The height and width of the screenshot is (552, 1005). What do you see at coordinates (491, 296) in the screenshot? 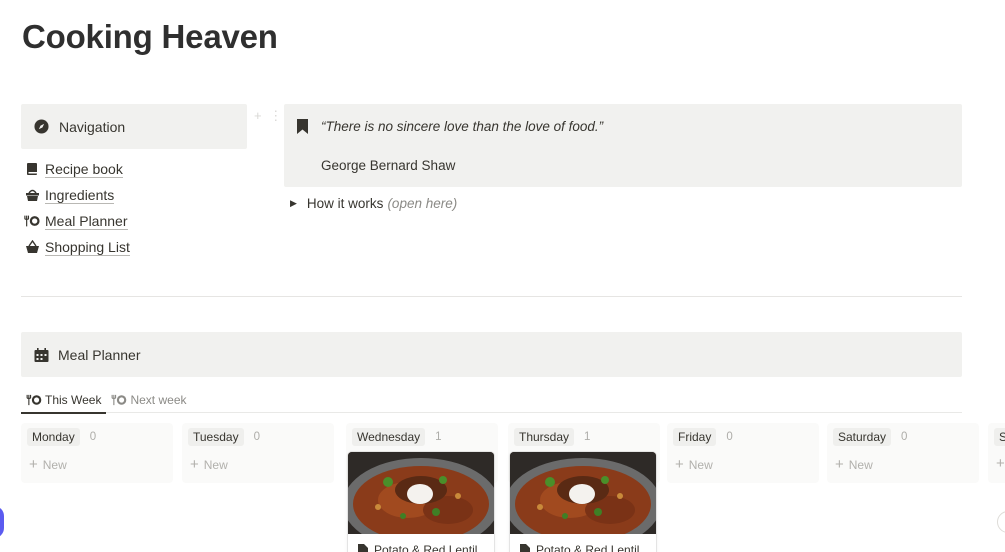
I see `divider` at bounding box center [491, 296].